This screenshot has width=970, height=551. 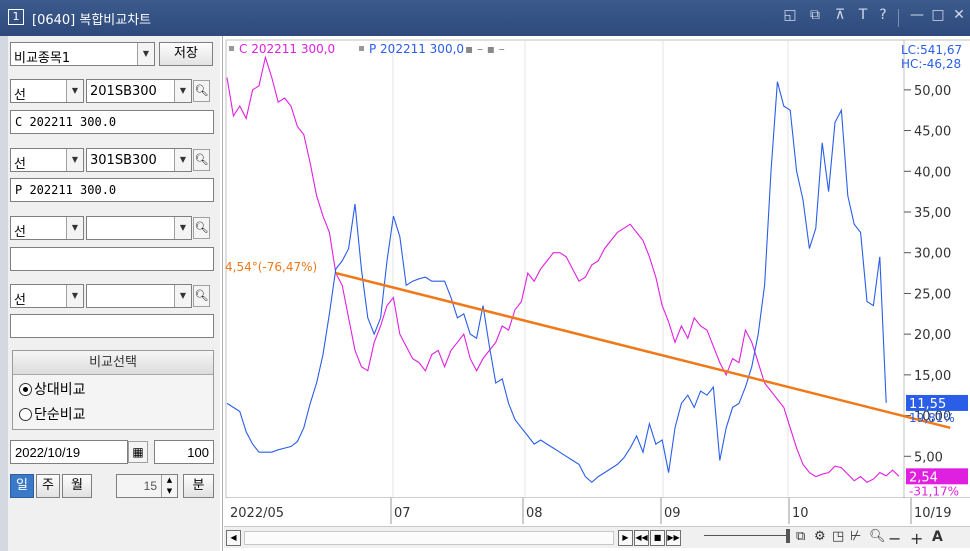 I want to click on close-icon: ✕, so click(x=959, y=15).